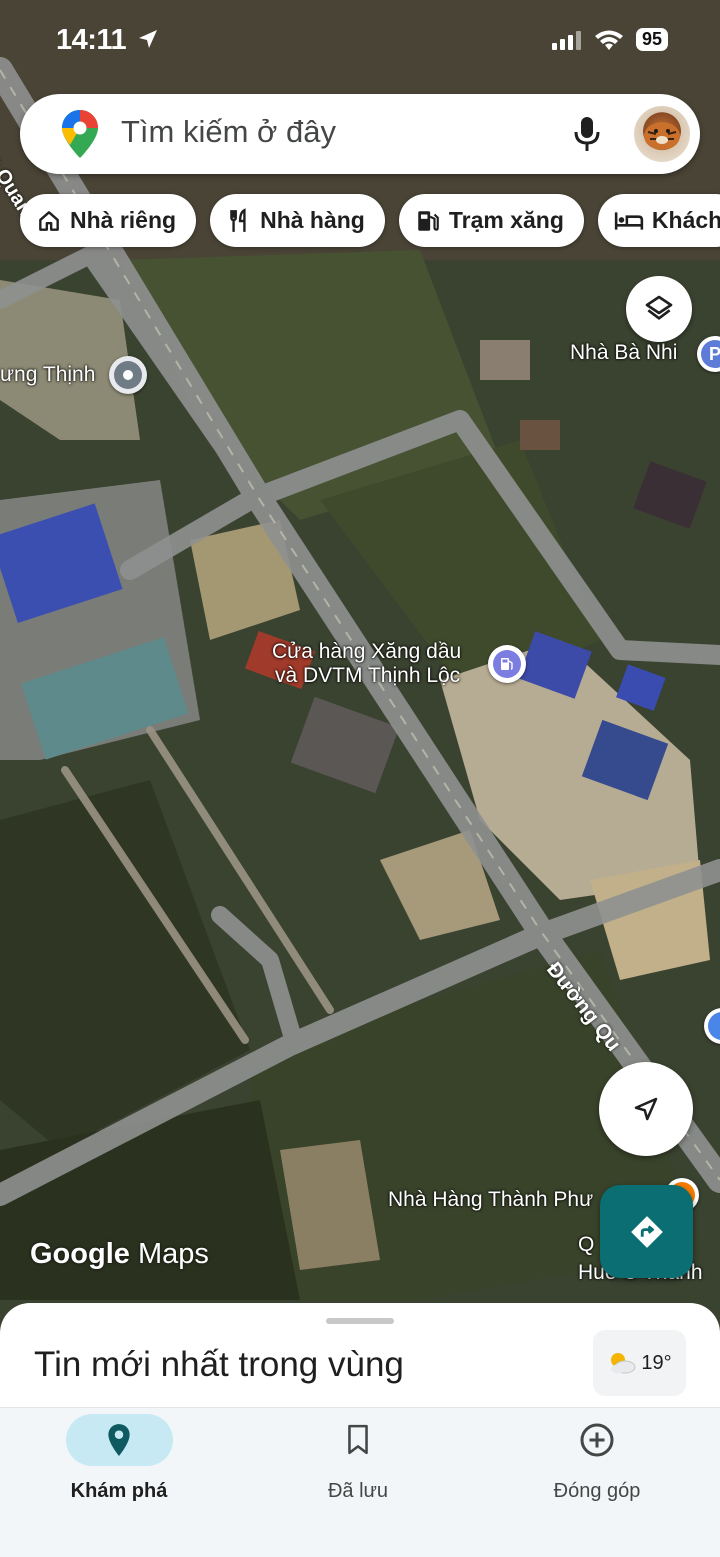  Describe the element at coordinates (91, 40) in the screenshot. I see `status-time-text: 14:11` at that location.